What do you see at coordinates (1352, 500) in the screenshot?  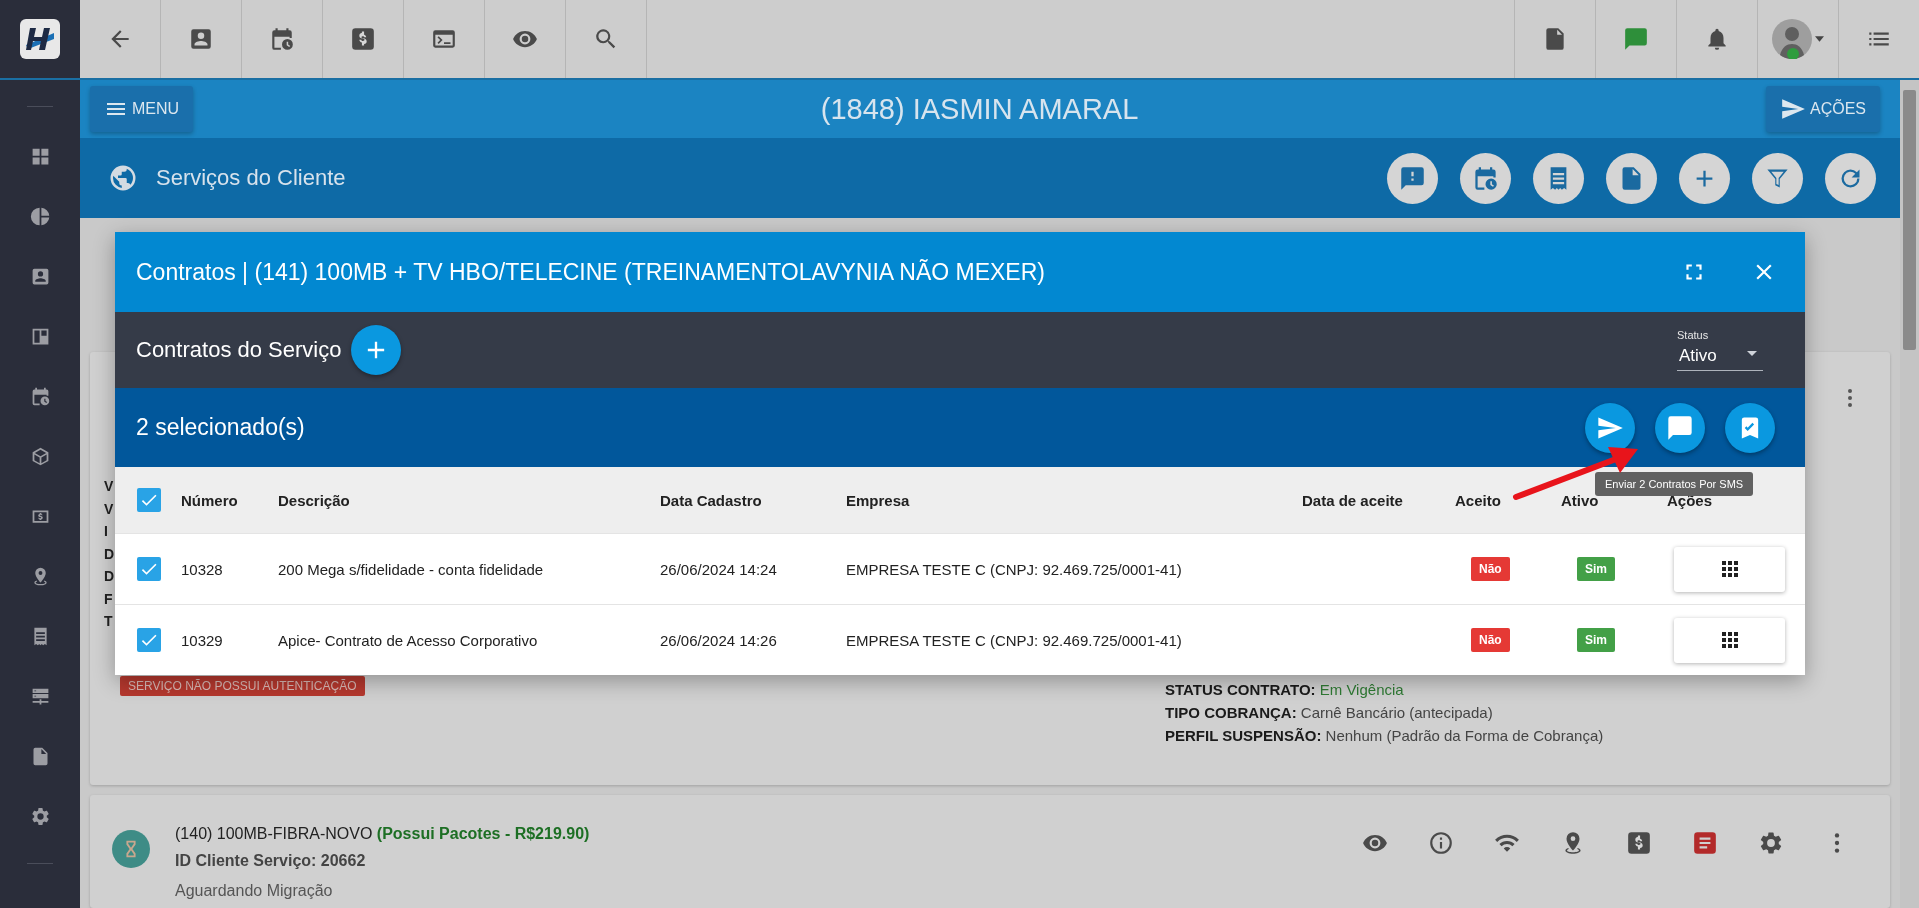 I see `column-header: Data de aceite` at bounding box center [1352, 500].